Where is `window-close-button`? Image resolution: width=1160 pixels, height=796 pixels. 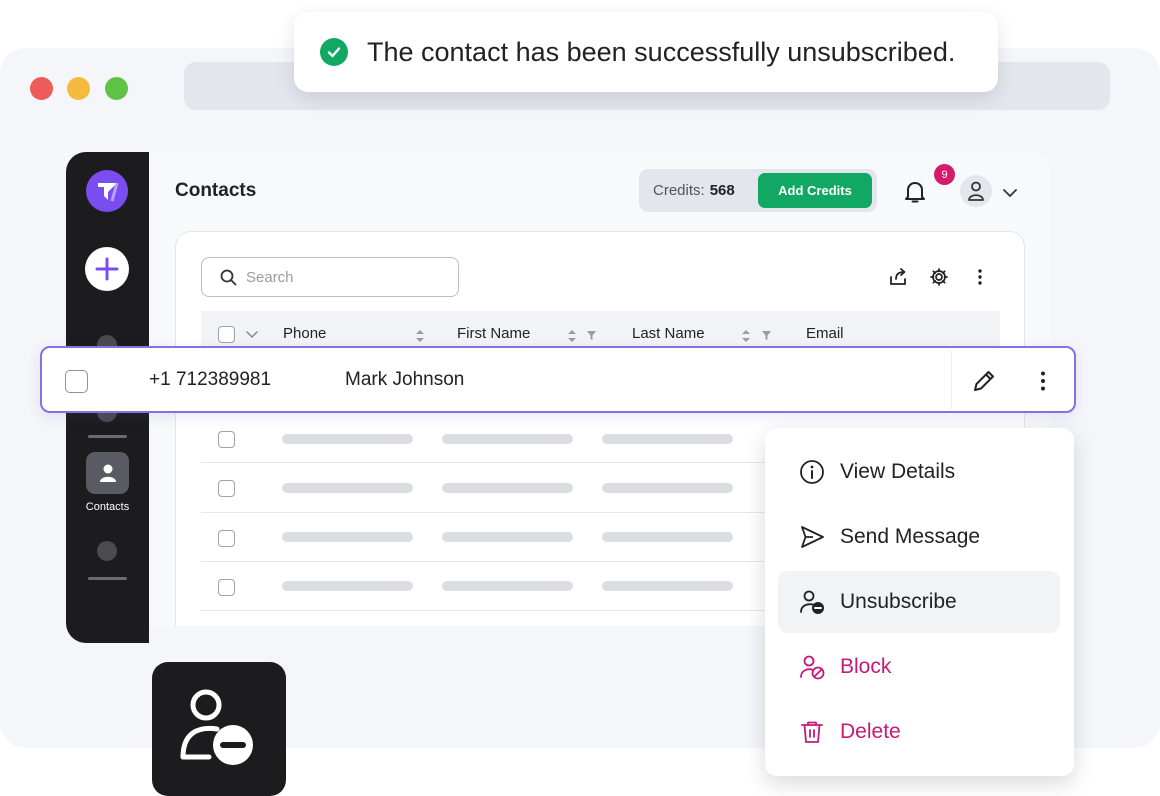
window-close-button is located at coordinates (41, 88).